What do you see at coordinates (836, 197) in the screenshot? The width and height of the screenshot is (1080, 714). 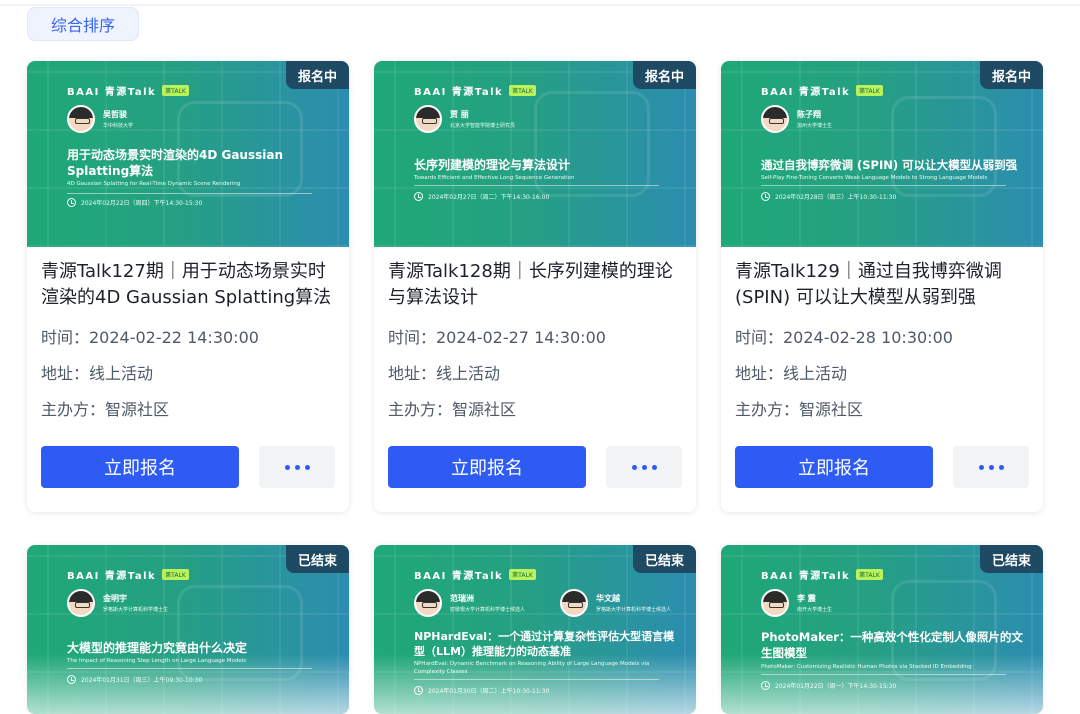 I see `banner-time-text: 2024年02月28日（周三）上午10:30-11:30` at bounding box center [836, 197].